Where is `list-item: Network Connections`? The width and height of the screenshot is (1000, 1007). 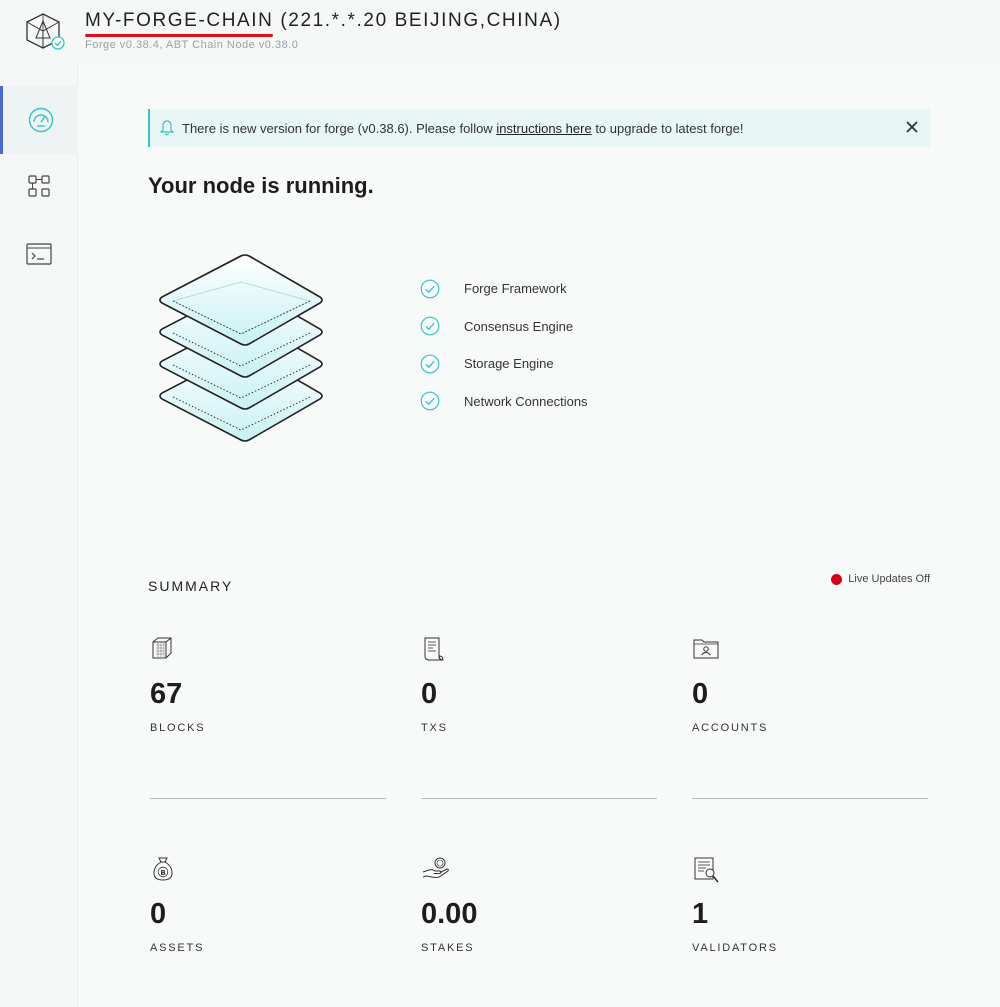
list-item: Network Connections is located at coordinates (504, 402).